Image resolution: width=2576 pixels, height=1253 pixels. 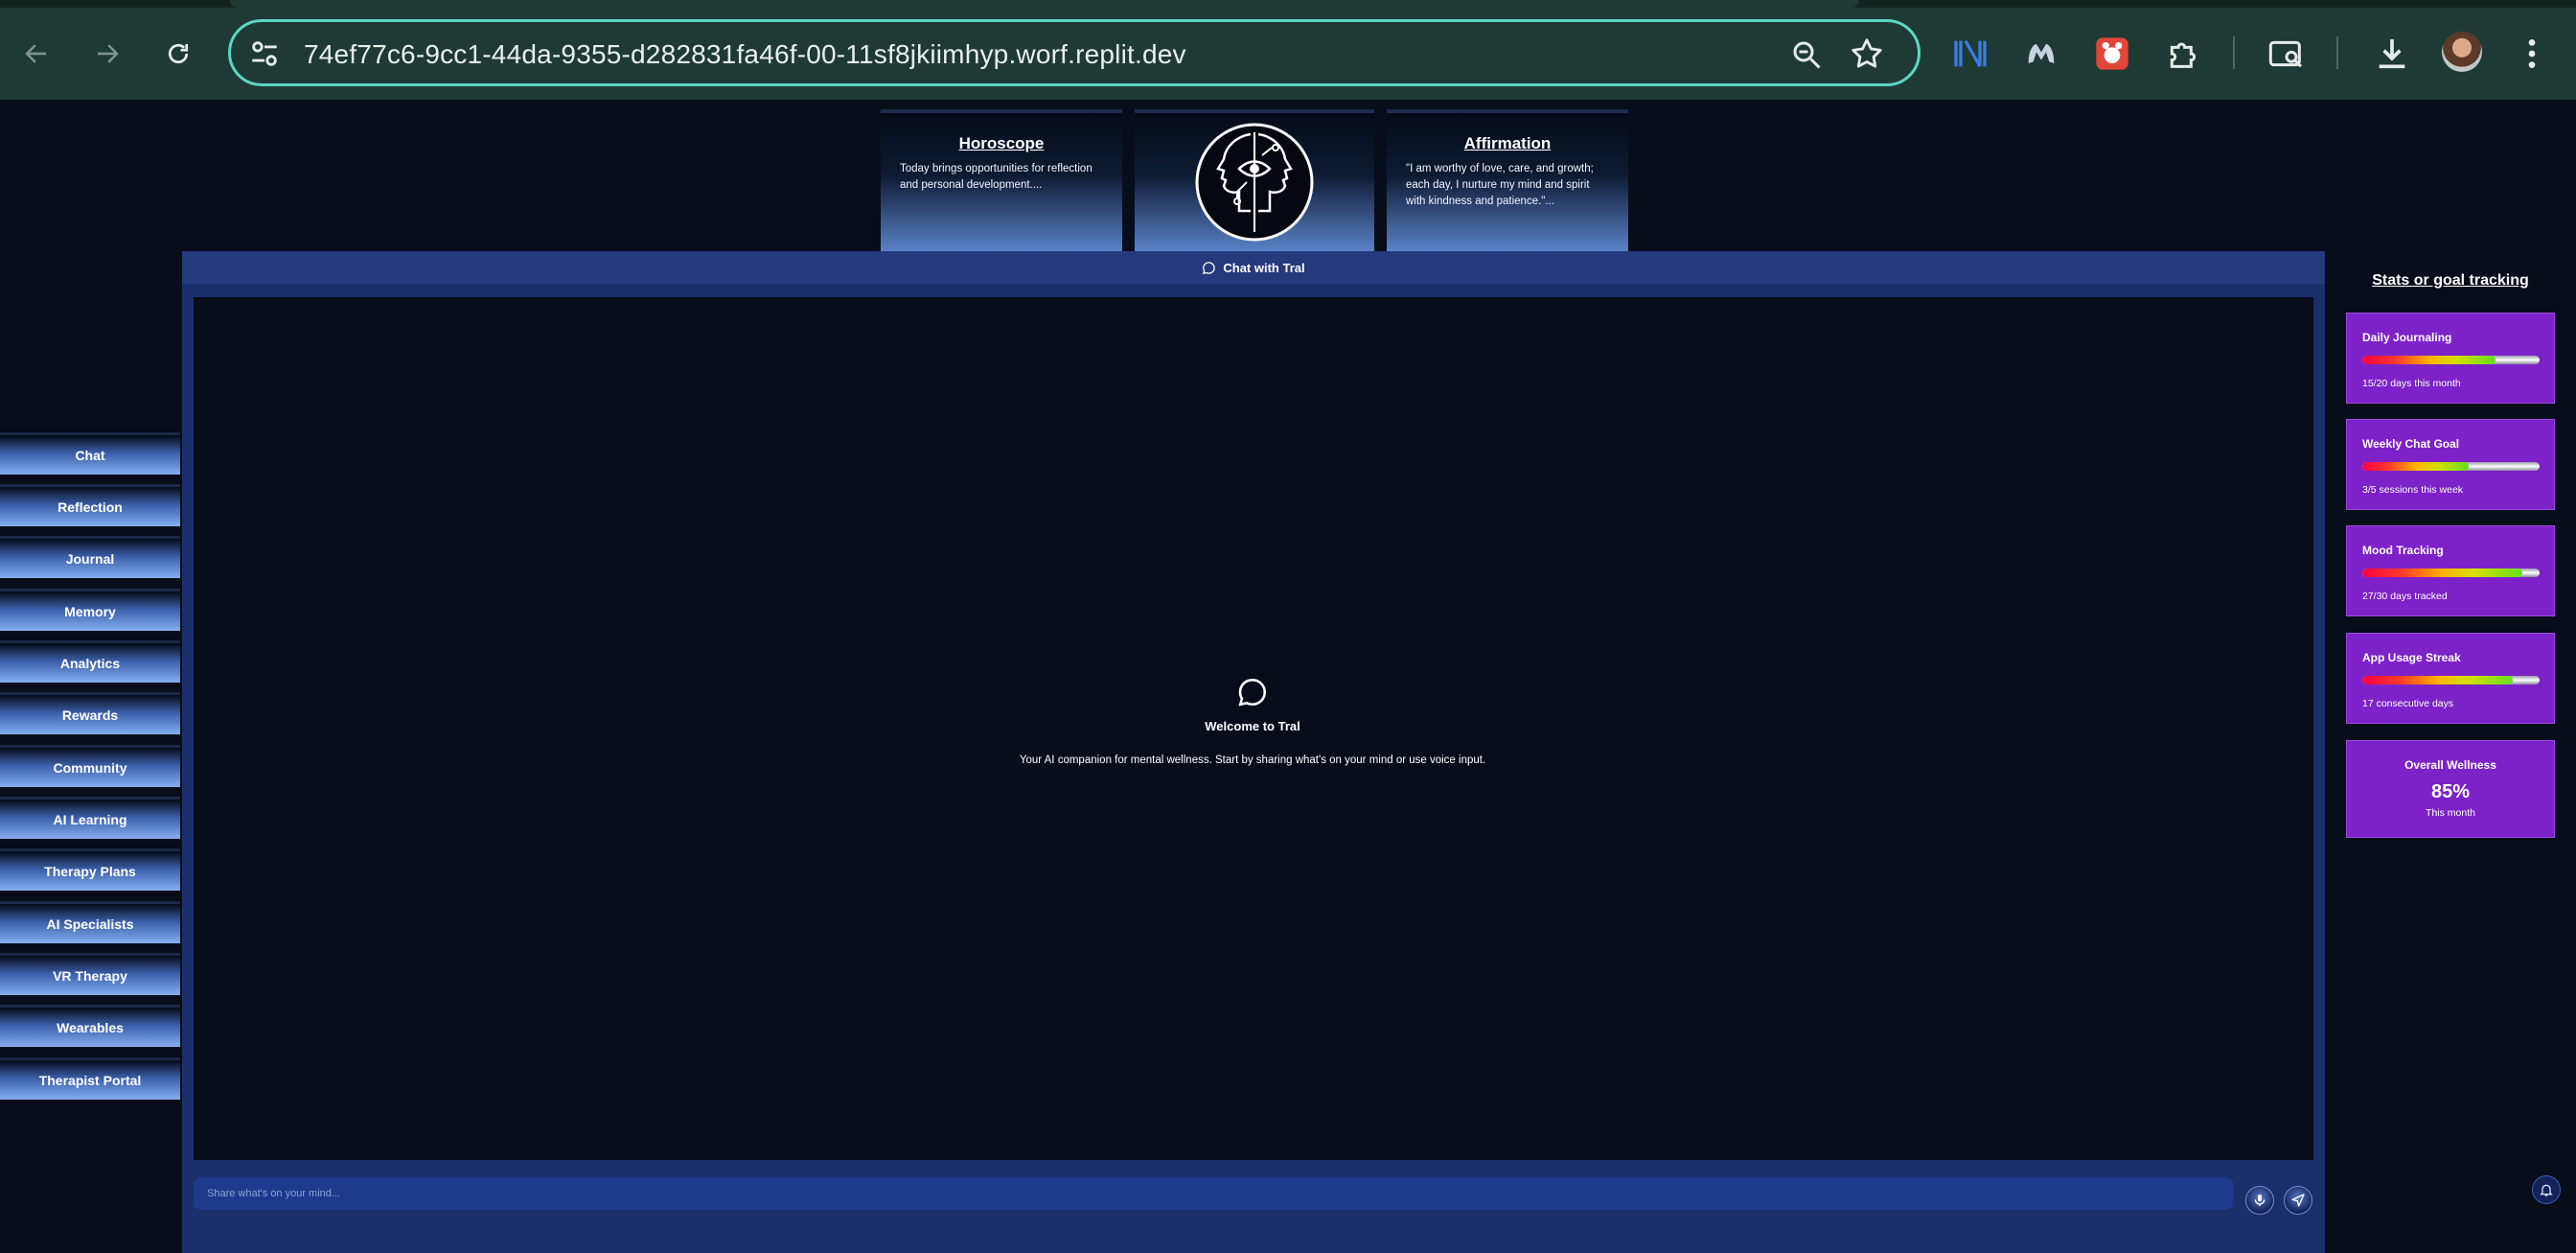 I want to click on zoom-icon, so click(x=1806, y=54).